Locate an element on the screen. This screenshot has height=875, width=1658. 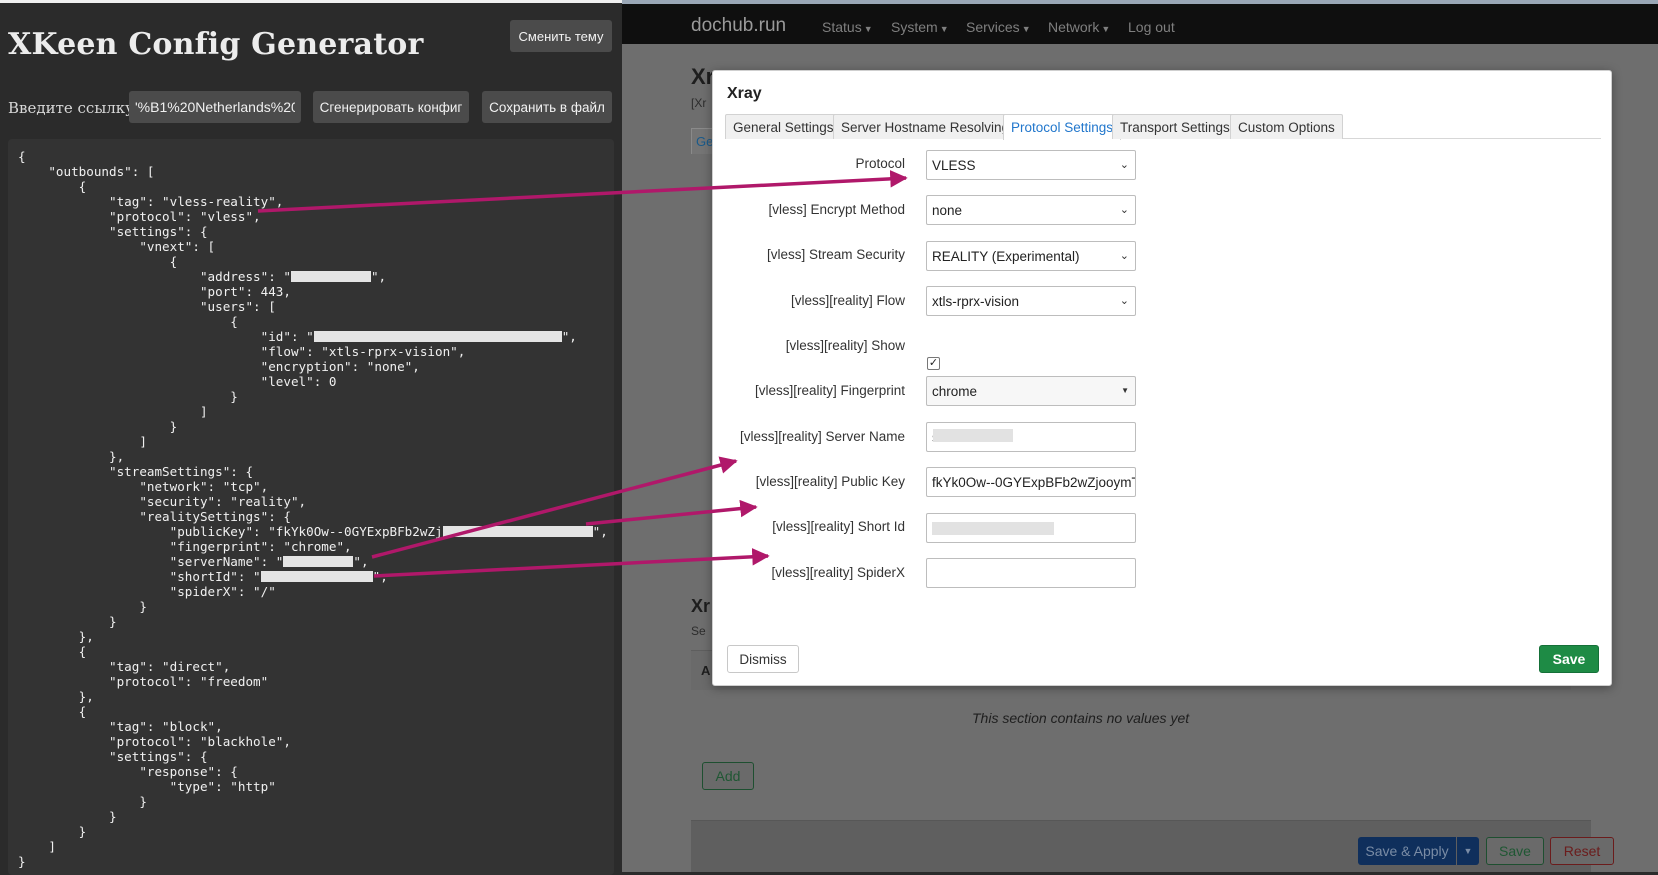
redacted-id is located at coordinates (437, 336).